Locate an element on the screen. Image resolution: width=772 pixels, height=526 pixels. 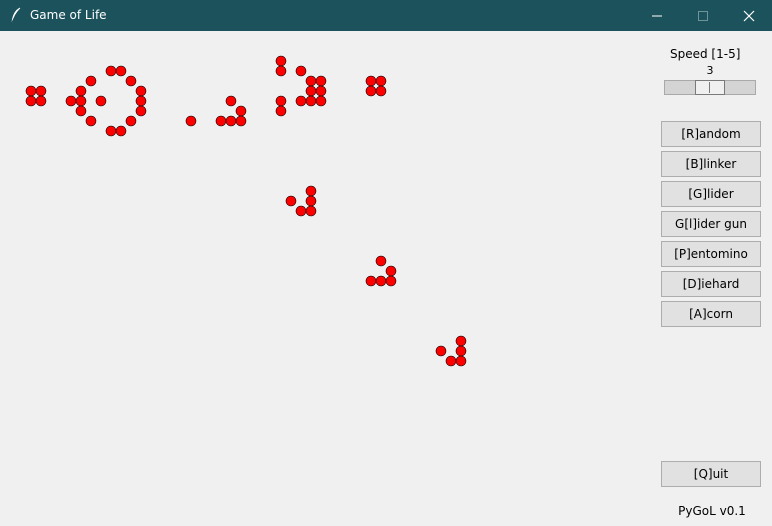
window-title: Game of Life is located at coordinates (68, 15).